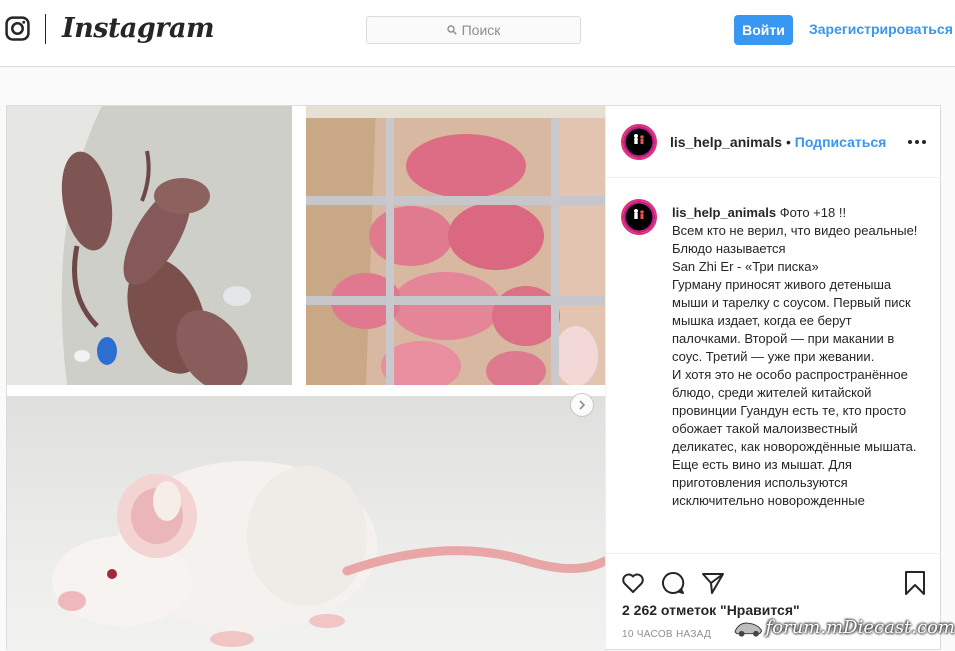 This screenshot has height=651, width=955. What do you see at coordinates (860, 627) in the screenshot?
I see `watermark-text: forum.mDiecast.com` at bounding box center [860, 627].